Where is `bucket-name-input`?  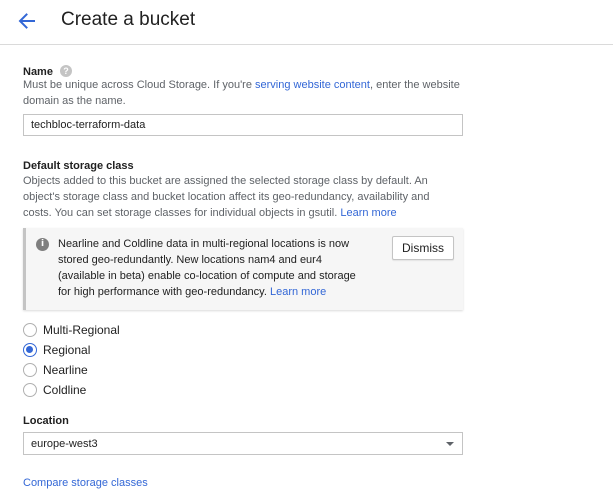
bucket-name-input is located at coordinates (243, 125).